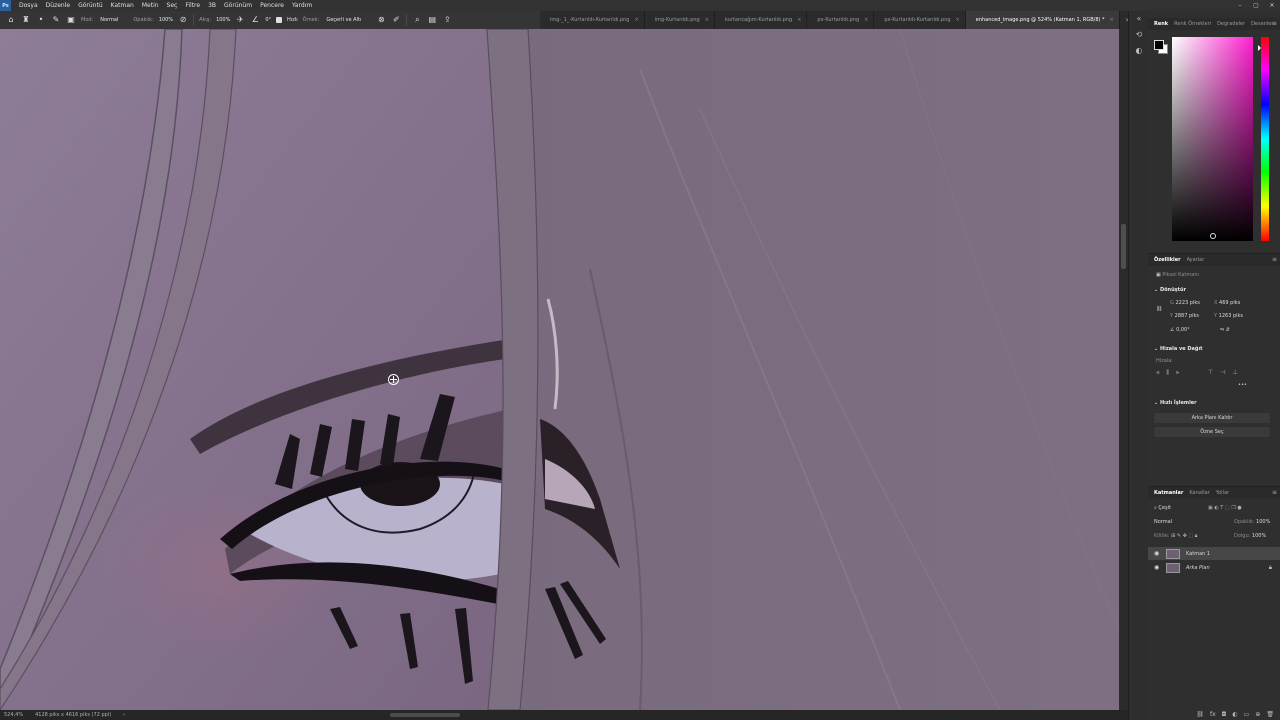  Describe the element at coordinates (1198, 554) in the screenshot. I see `layer-name: Katman 1` at that location.